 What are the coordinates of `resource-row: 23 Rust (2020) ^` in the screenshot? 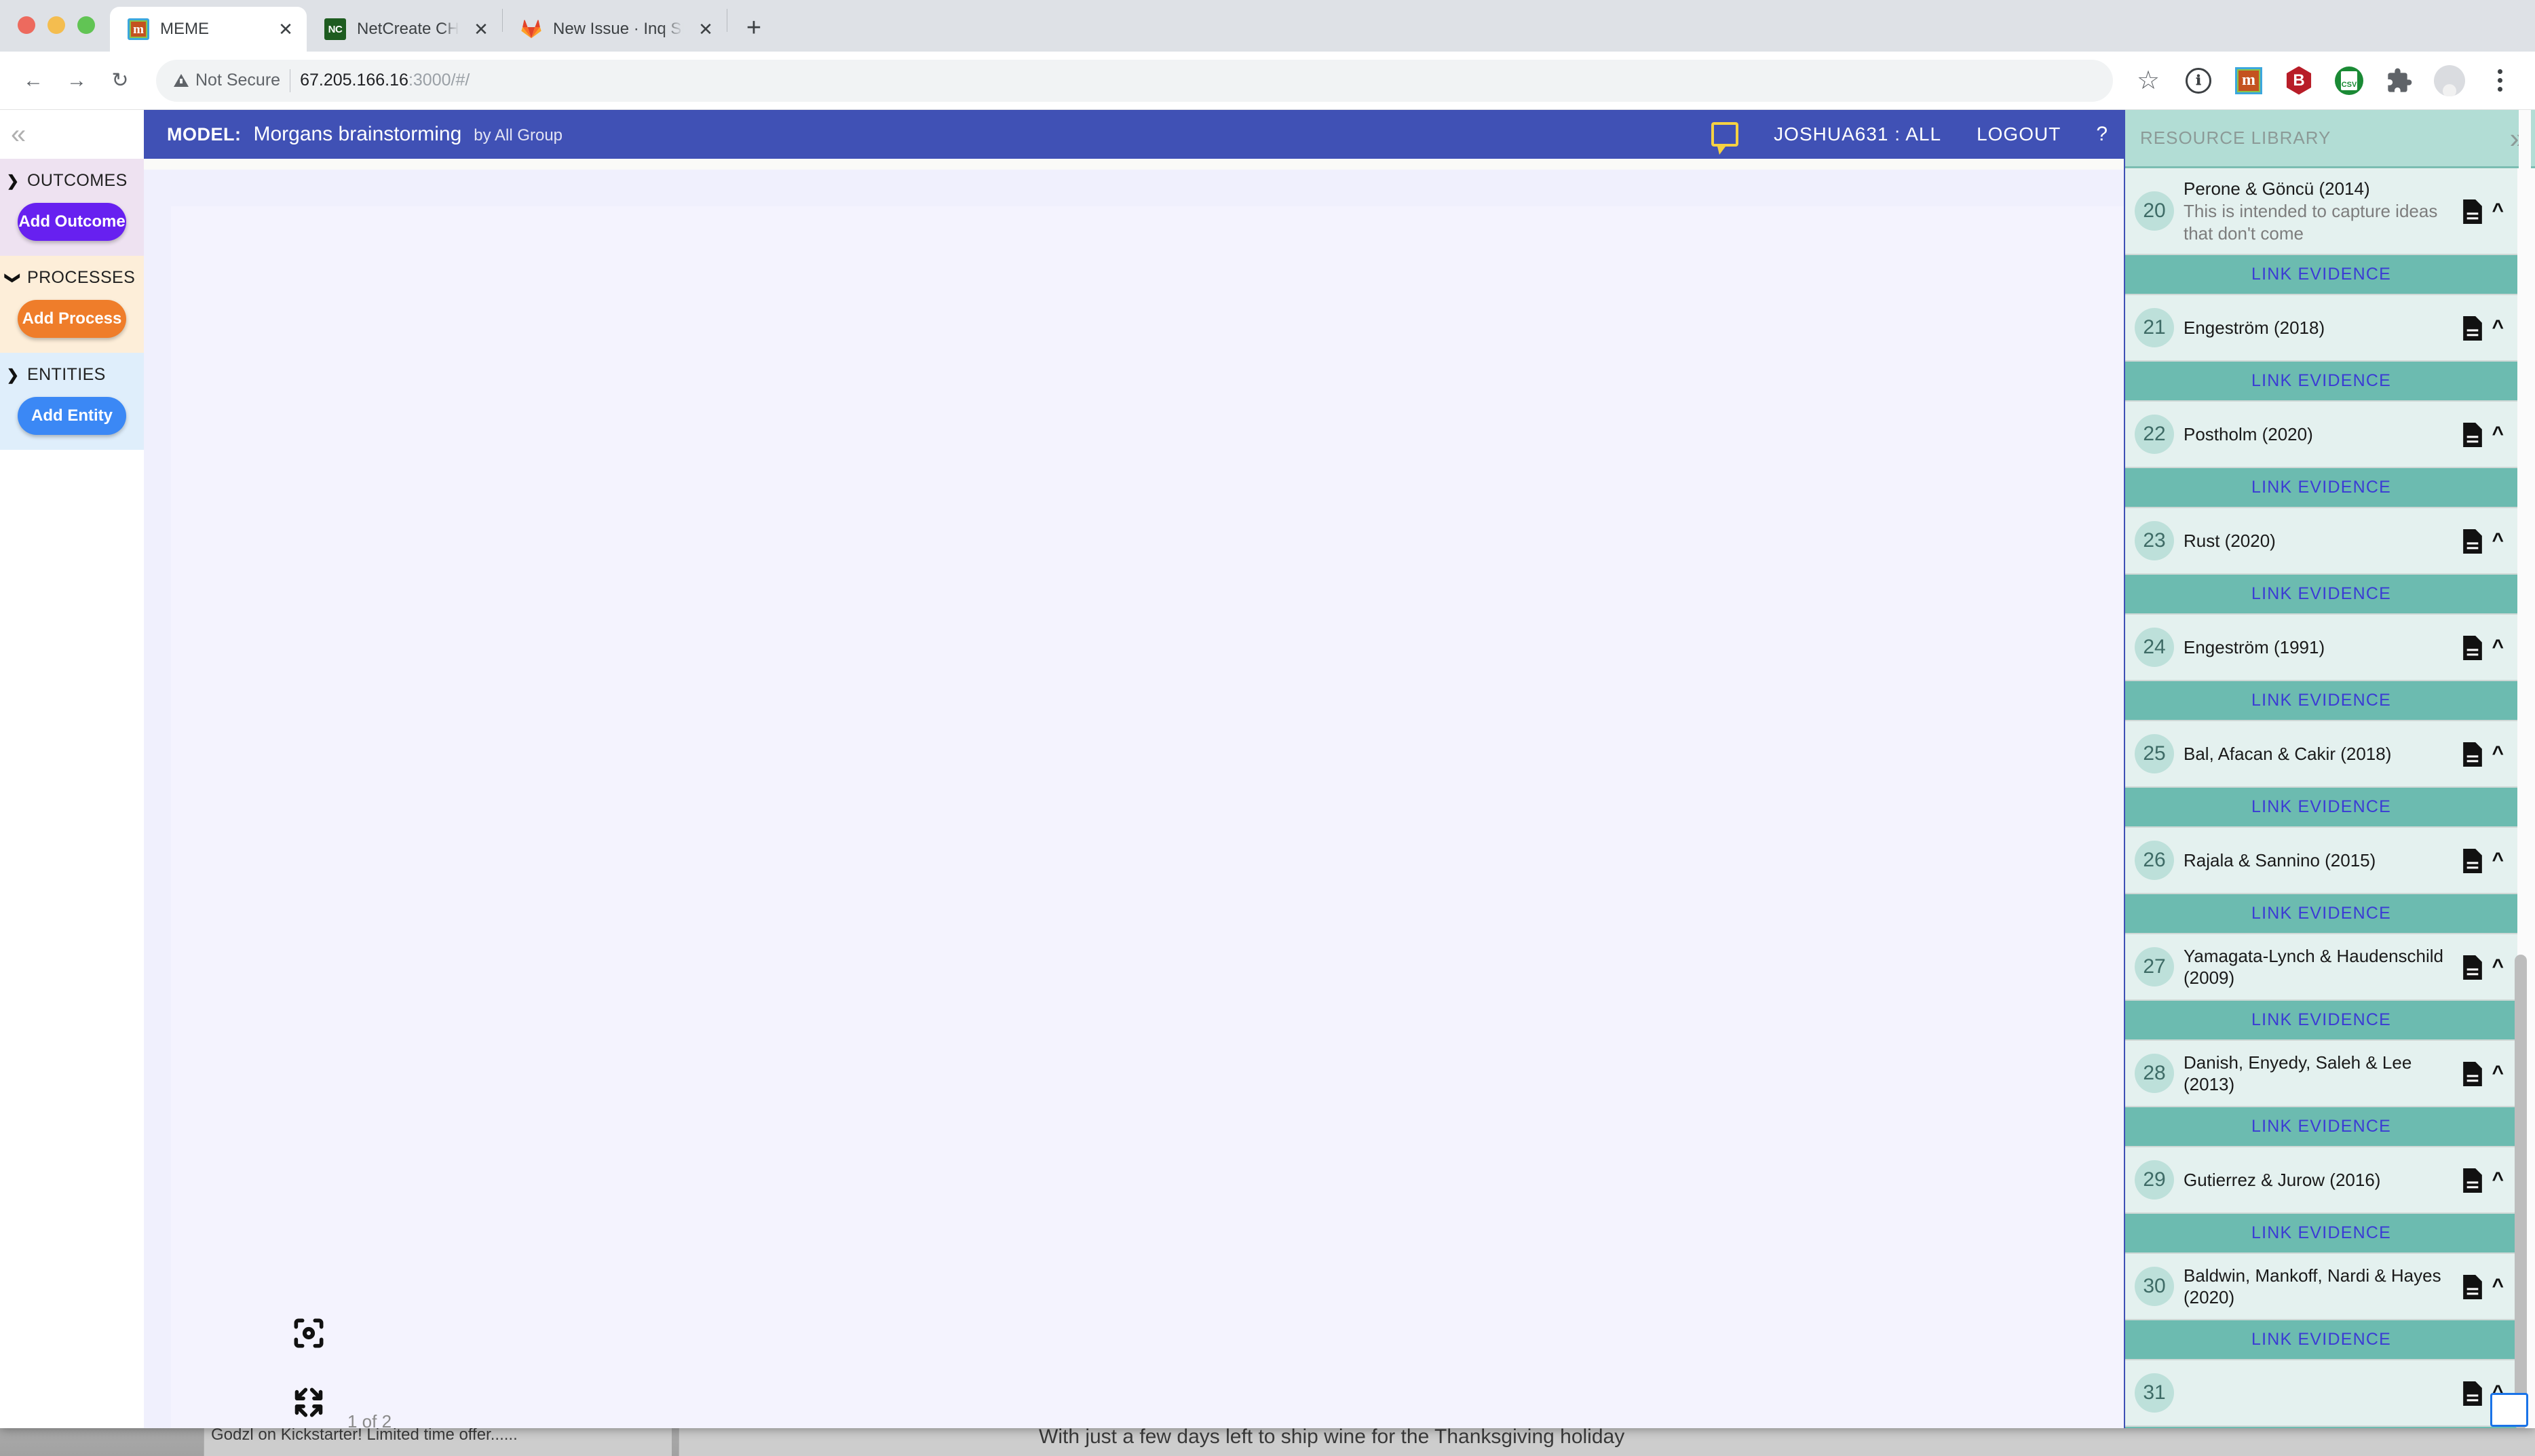 It's located at (2321, 541).